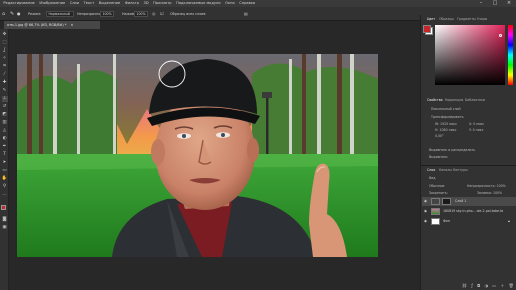  I want to click on maximize-icon: □, so click(495, 3).